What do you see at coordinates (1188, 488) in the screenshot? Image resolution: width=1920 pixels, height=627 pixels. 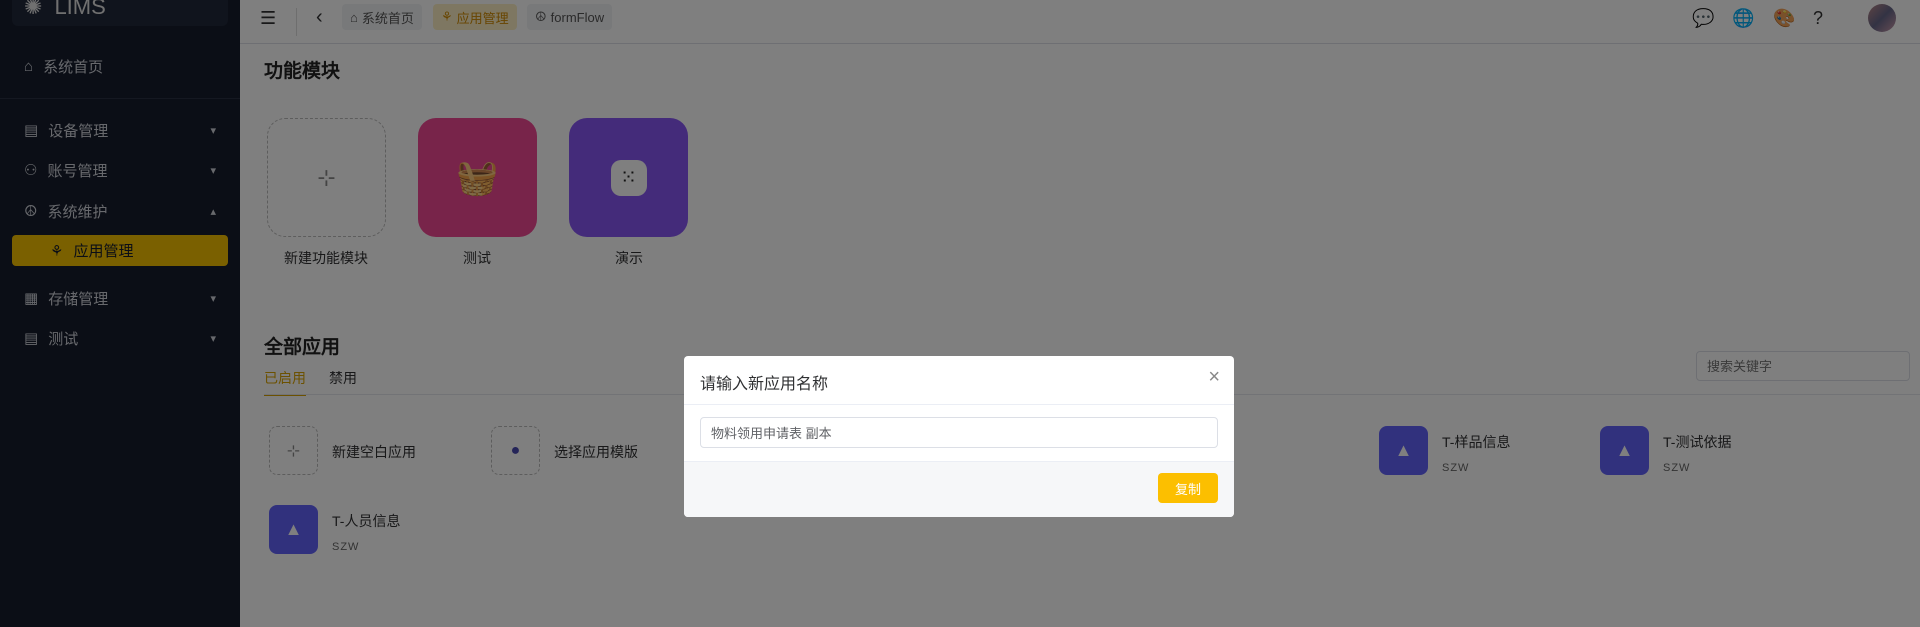 I see `copy-button: 复制` at bounding box center [1188, 488].